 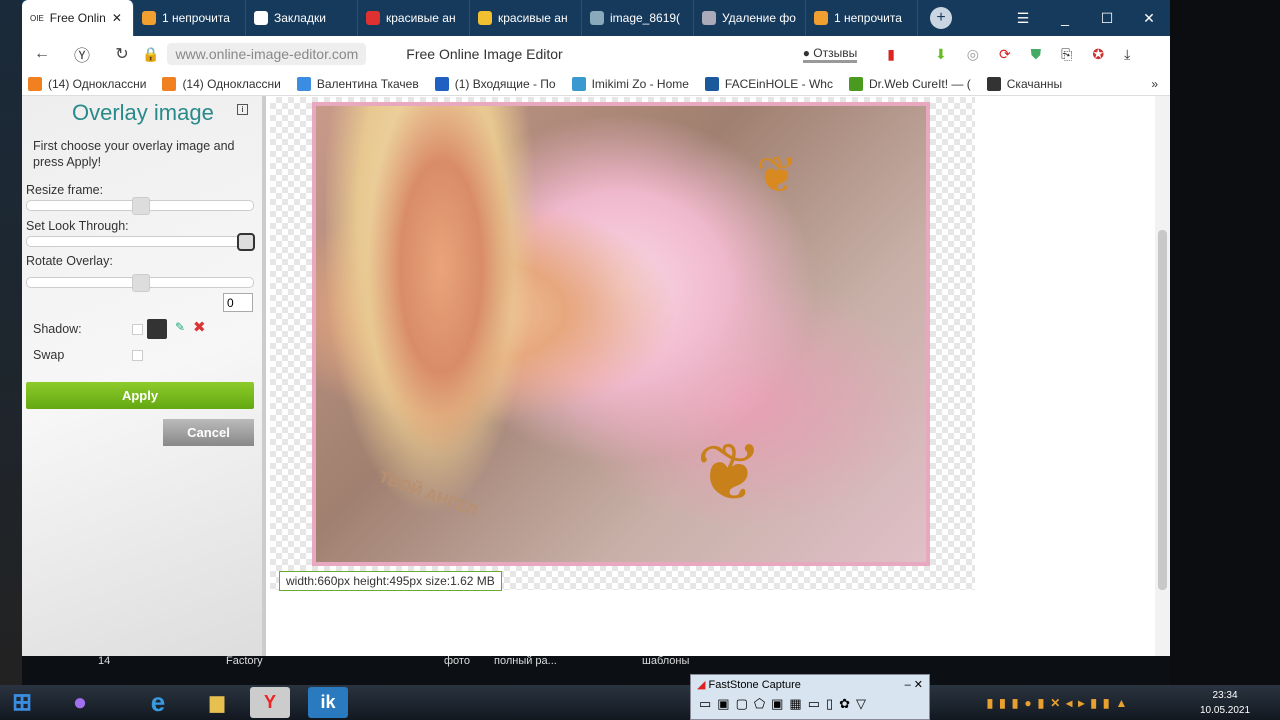 What do you see at coordinates (267, 54) in the screenshot?
I see `url-field: www.online-image-editor.com` at bounding box center [267, 54].